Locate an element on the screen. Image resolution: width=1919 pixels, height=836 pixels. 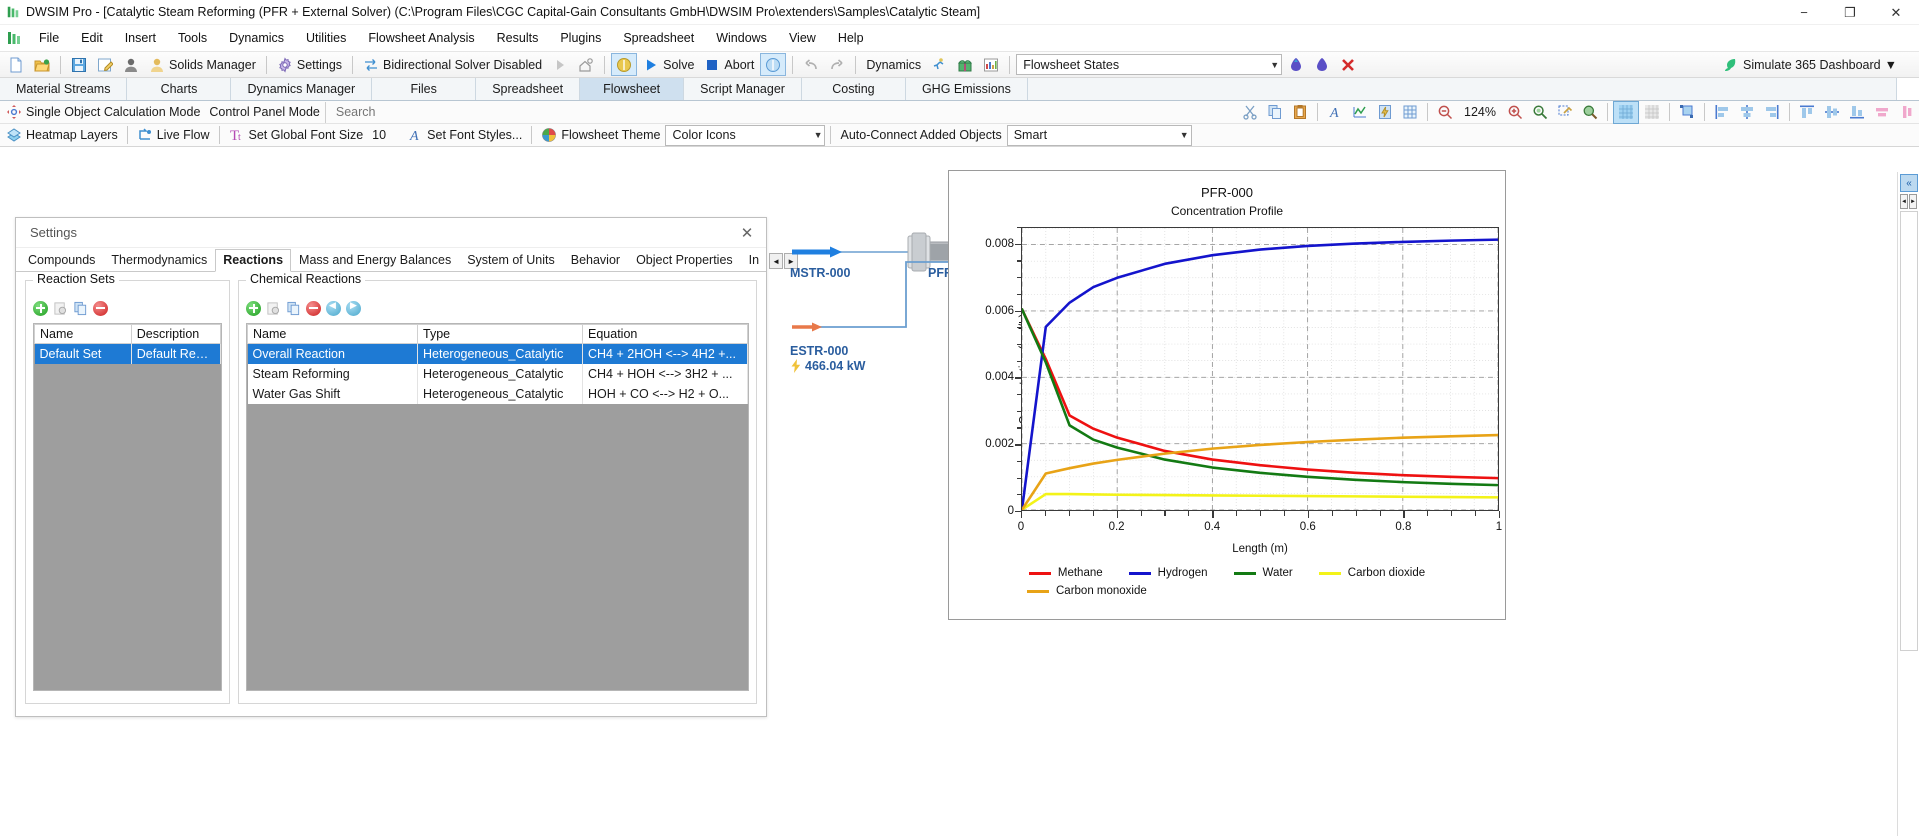
new-file-button is located at coordinates (16, 64).